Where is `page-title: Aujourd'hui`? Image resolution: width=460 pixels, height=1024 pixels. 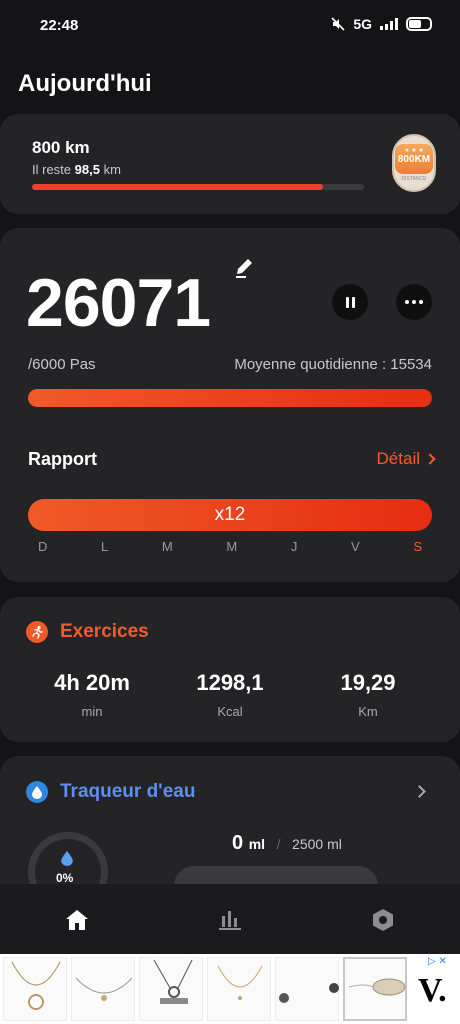 page-title: Aujourd'hui is located at coordinates (85, 83).